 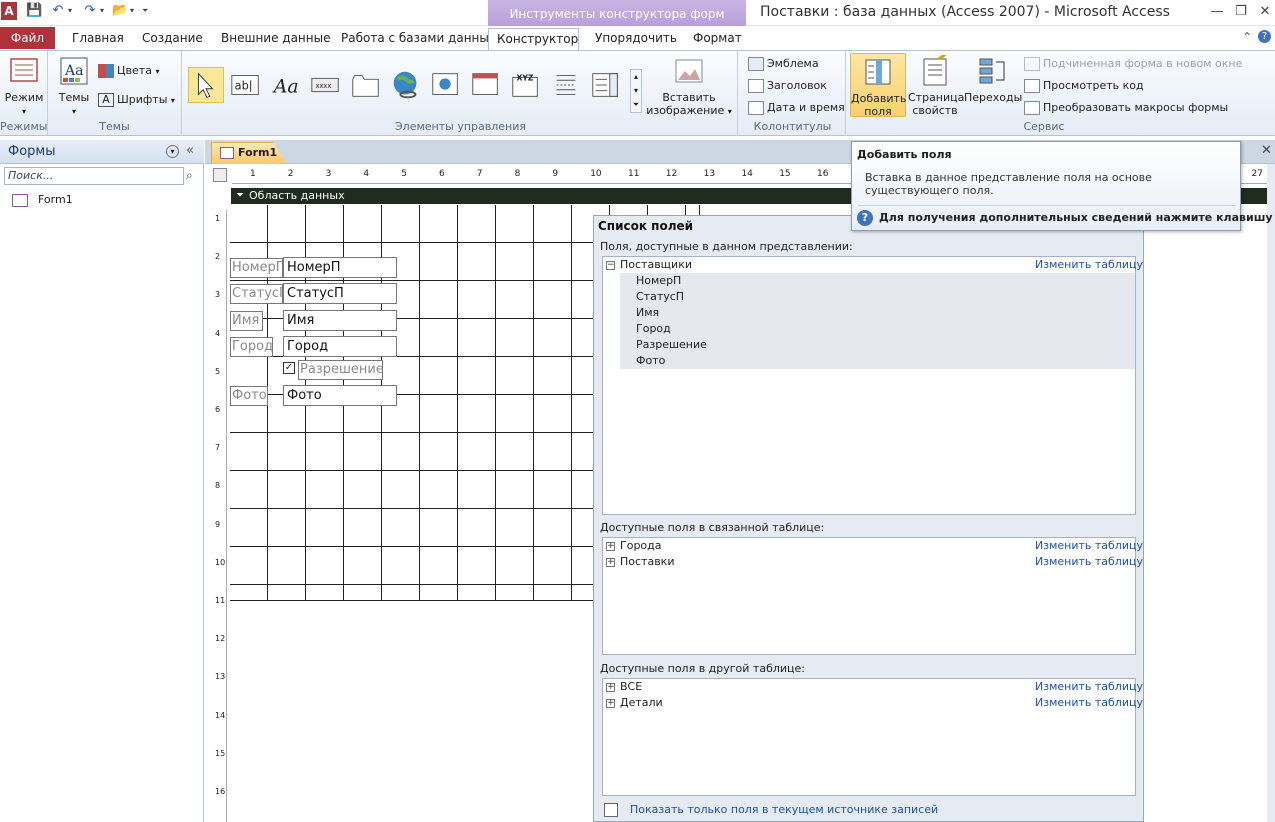 What do you see at coordinates (656, 265) in the screenshot?
I see `table-postavshchiki: Поставщики` at bounding box center [656, 265].